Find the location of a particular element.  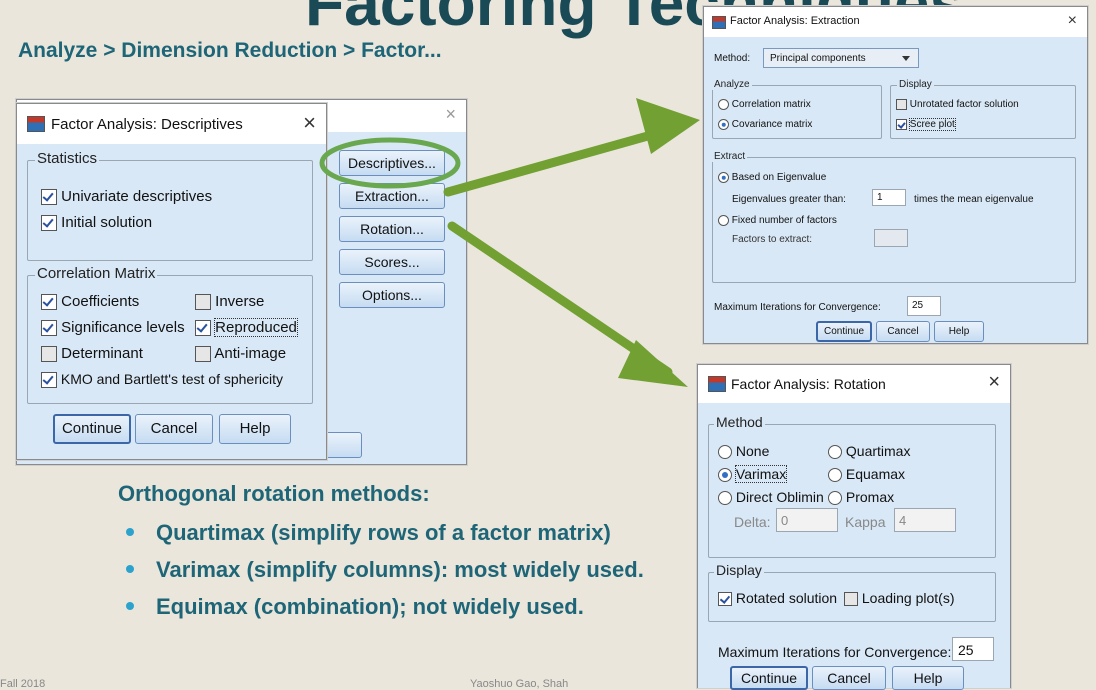

arrow-head-rotation is located at coordinates (653, 363).